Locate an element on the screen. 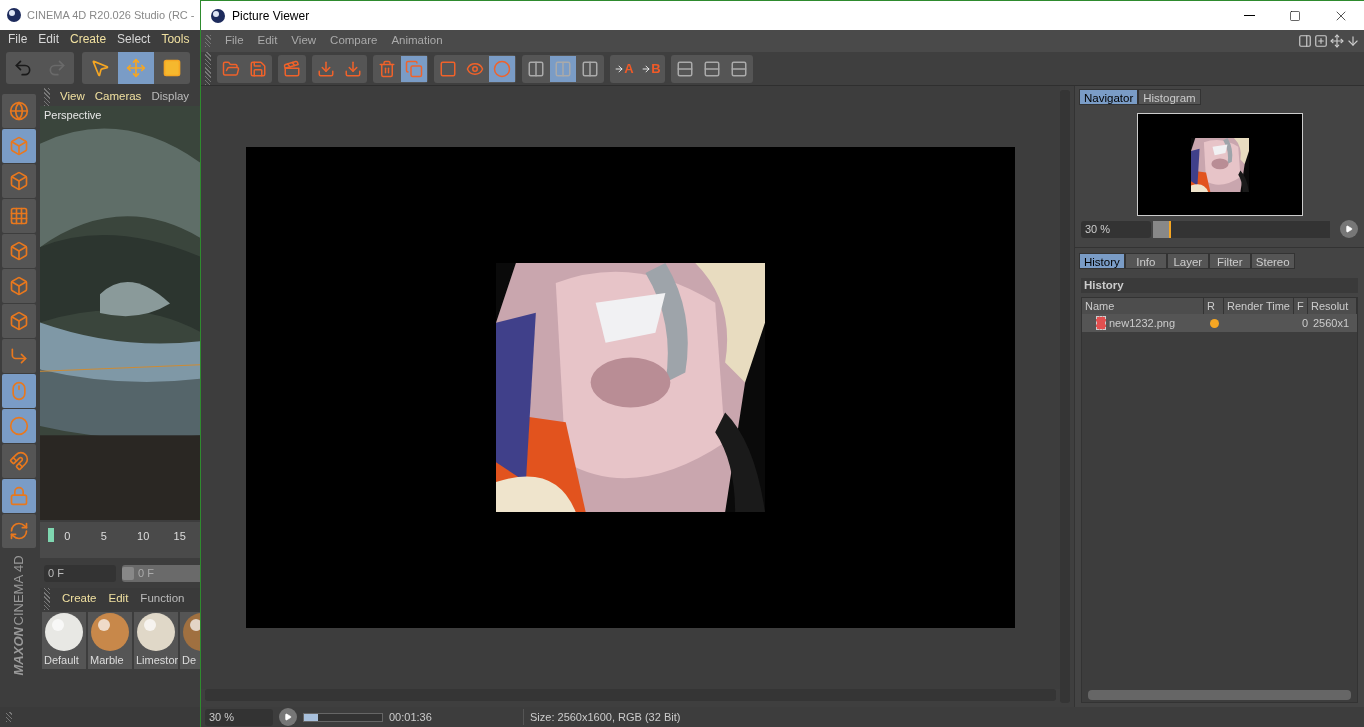 The height and width of the screenshot is (727, 1364). axis-icon is located at coordinates (19, 356).